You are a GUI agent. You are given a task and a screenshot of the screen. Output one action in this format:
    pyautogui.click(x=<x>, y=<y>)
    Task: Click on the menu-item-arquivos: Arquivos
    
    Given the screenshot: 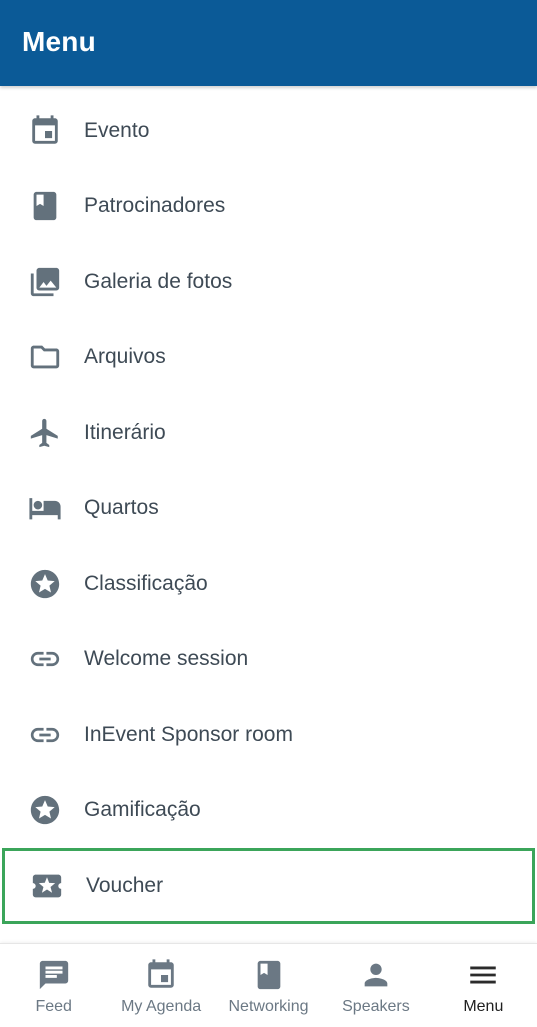 What is the action you would take?
    pyautogui.click(x=268, y=358)
    